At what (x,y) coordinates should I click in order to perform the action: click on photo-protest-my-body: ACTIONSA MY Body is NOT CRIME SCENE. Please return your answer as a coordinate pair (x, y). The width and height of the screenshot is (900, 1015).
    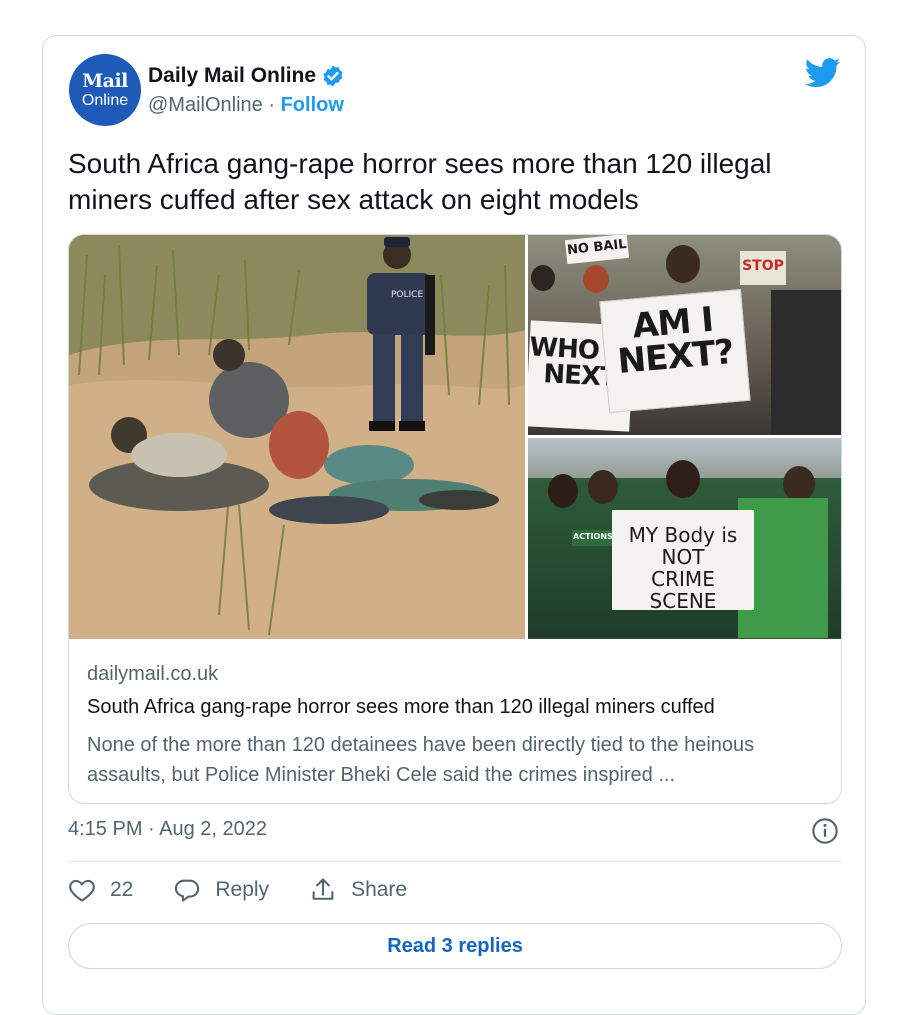
    Looking at the image, I should click on (684, 538).